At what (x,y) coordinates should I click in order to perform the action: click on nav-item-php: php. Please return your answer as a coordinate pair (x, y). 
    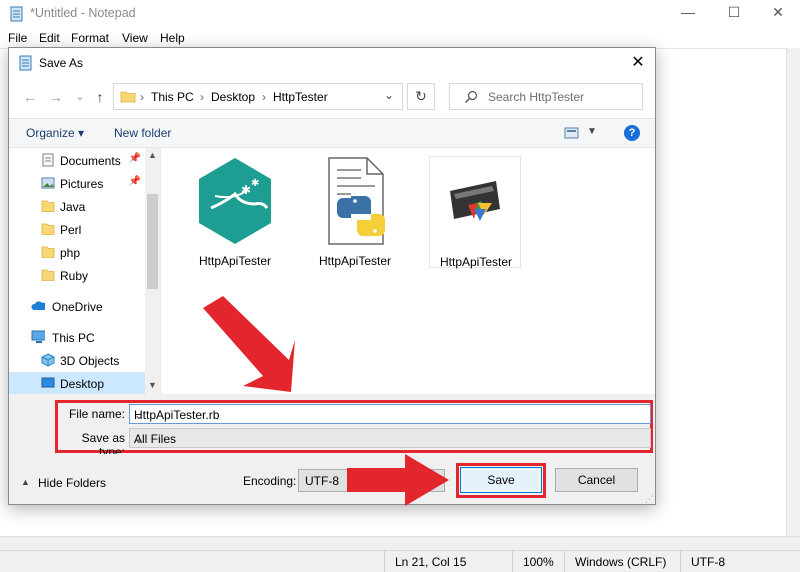
    Looking at the image, I should click on (77, 252).